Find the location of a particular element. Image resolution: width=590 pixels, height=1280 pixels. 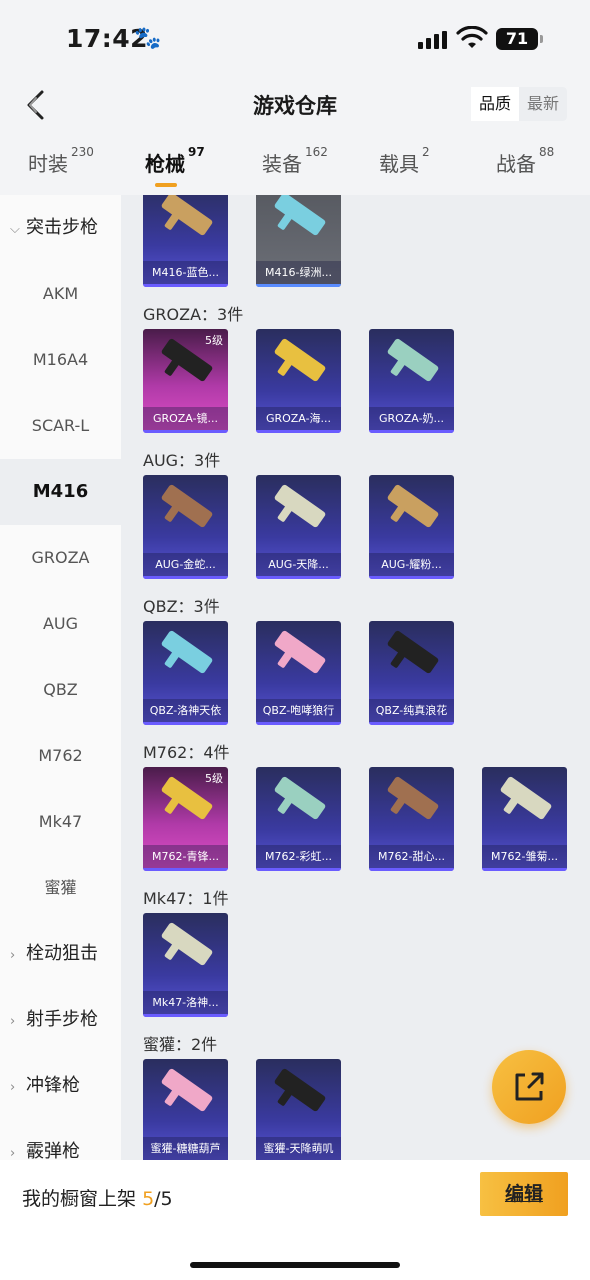

share-button is located at coordinates (529, 1087).